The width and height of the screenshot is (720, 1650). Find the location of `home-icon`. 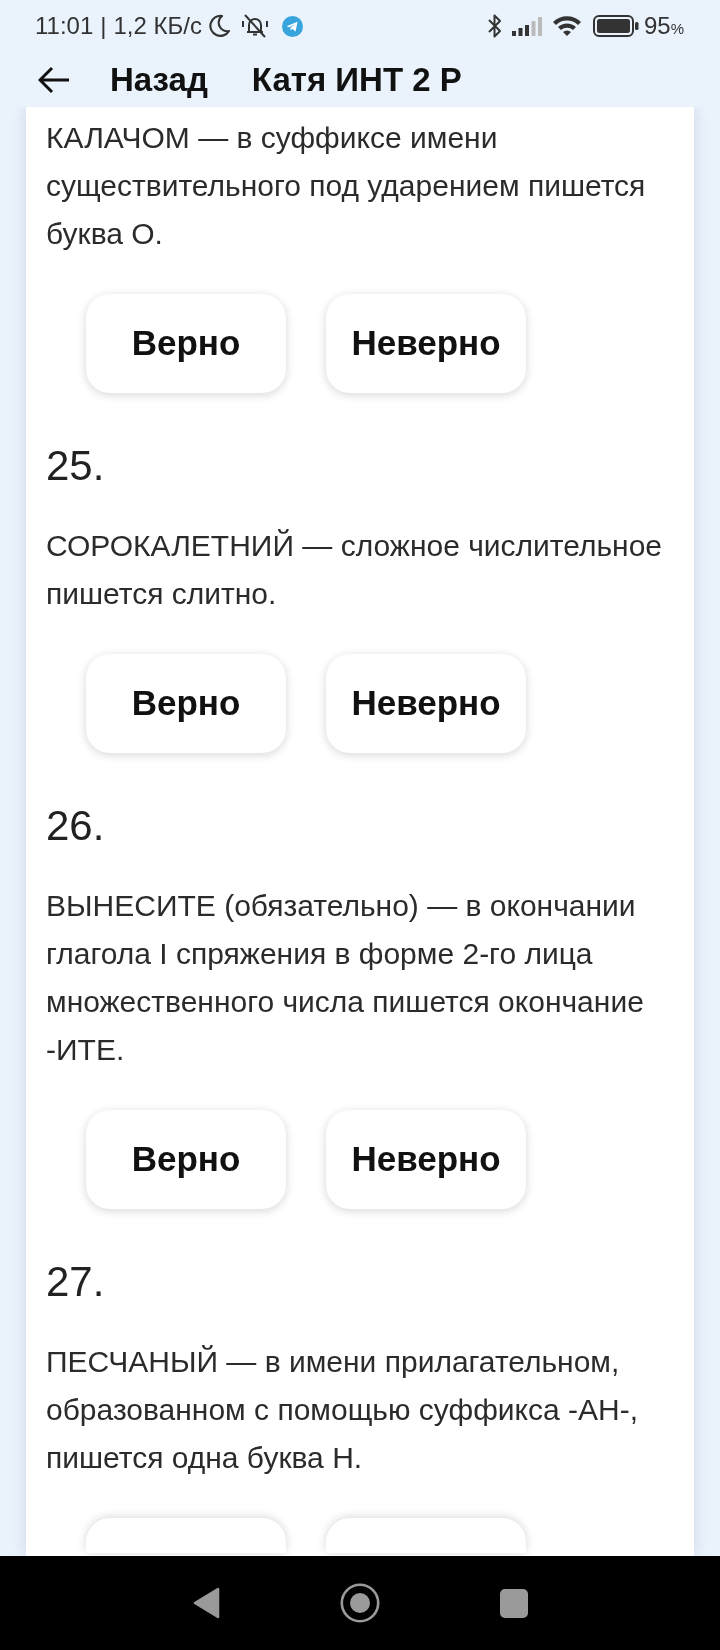

home-icon is located at coordinates (359, 1603).